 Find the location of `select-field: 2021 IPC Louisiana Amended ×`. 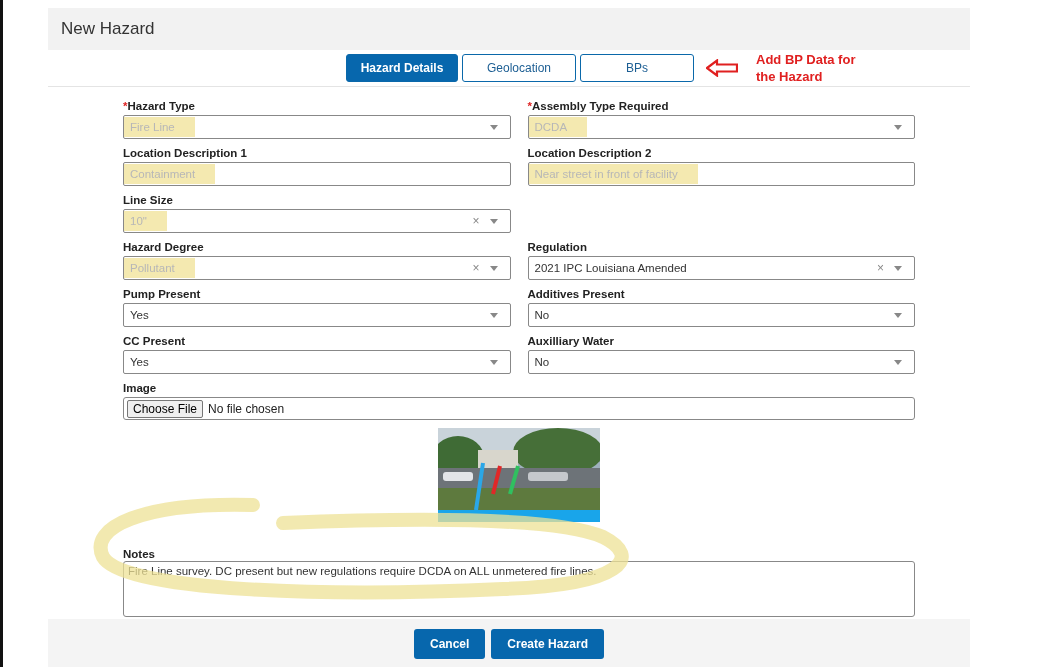

select-field: 2021 IPC Louisiana Amended × is located at coordinates (721, 268).